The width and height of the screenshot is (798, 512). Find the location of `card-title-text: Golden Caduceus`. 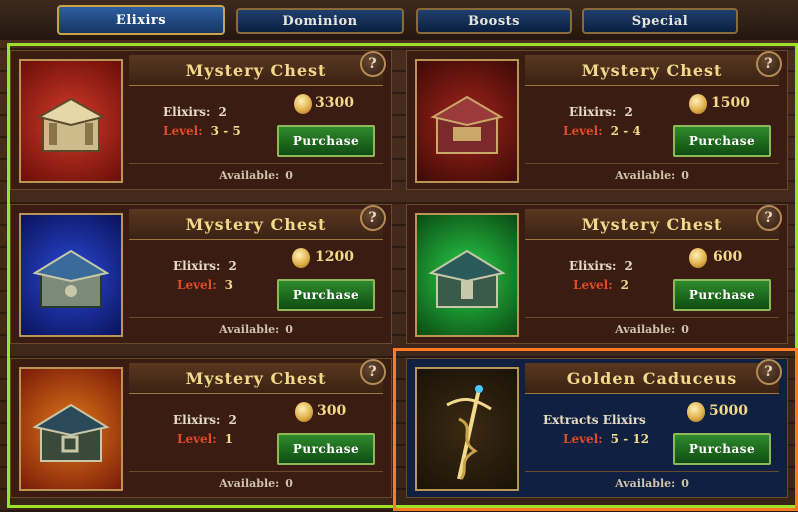

card-title-text: Golden Caduceus is located at coordinates (652, 378).